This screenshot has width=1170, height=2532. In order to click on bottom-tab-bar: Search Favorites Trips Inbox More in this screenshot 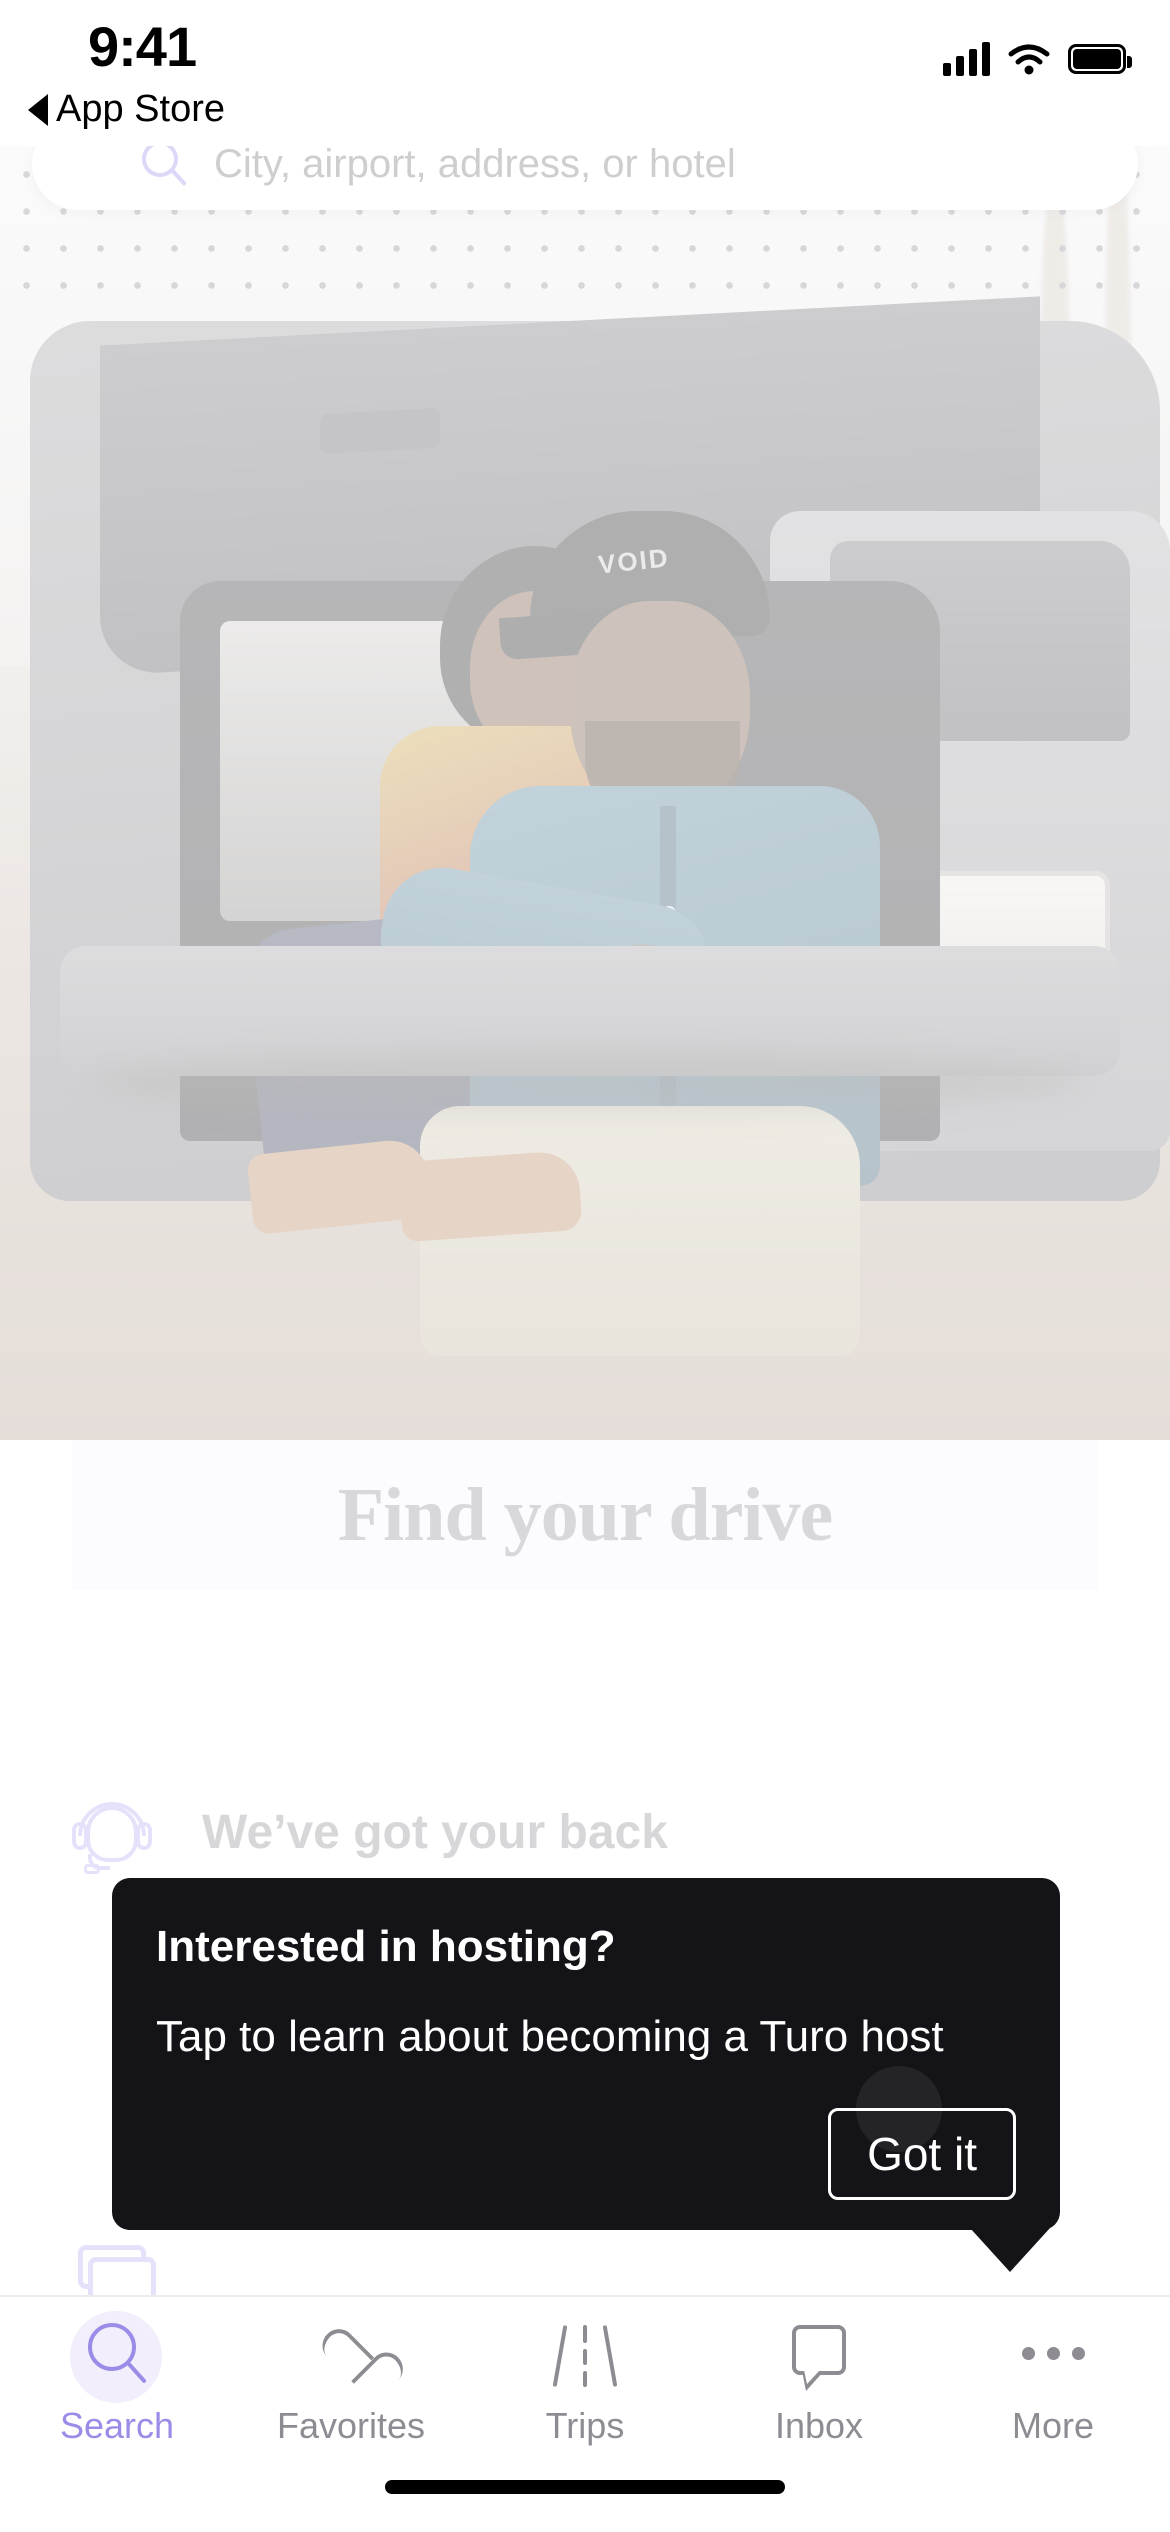, I will do `click(585, 2413)`.